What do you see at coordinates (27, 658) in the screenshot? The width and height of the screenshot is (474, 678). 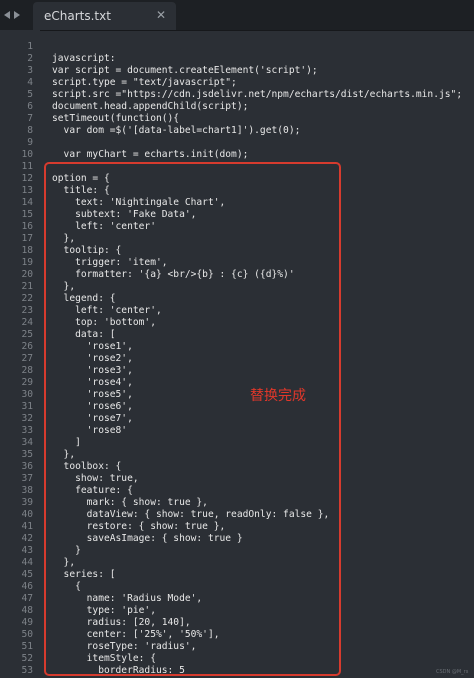 I see `line-number: 52` at bounding box center [27, 658].